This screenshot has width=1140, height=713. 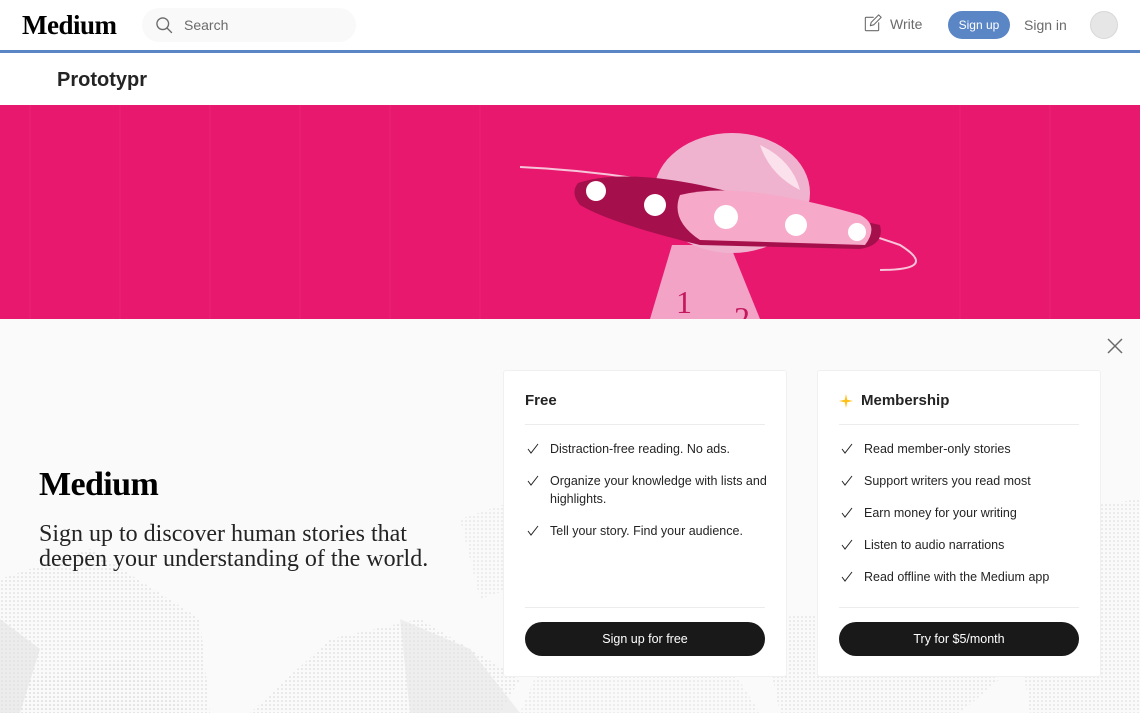 What do you see at coordinates (164, 25) in the screenshot?
I see `search-icon` at bounding box center [164, 25].